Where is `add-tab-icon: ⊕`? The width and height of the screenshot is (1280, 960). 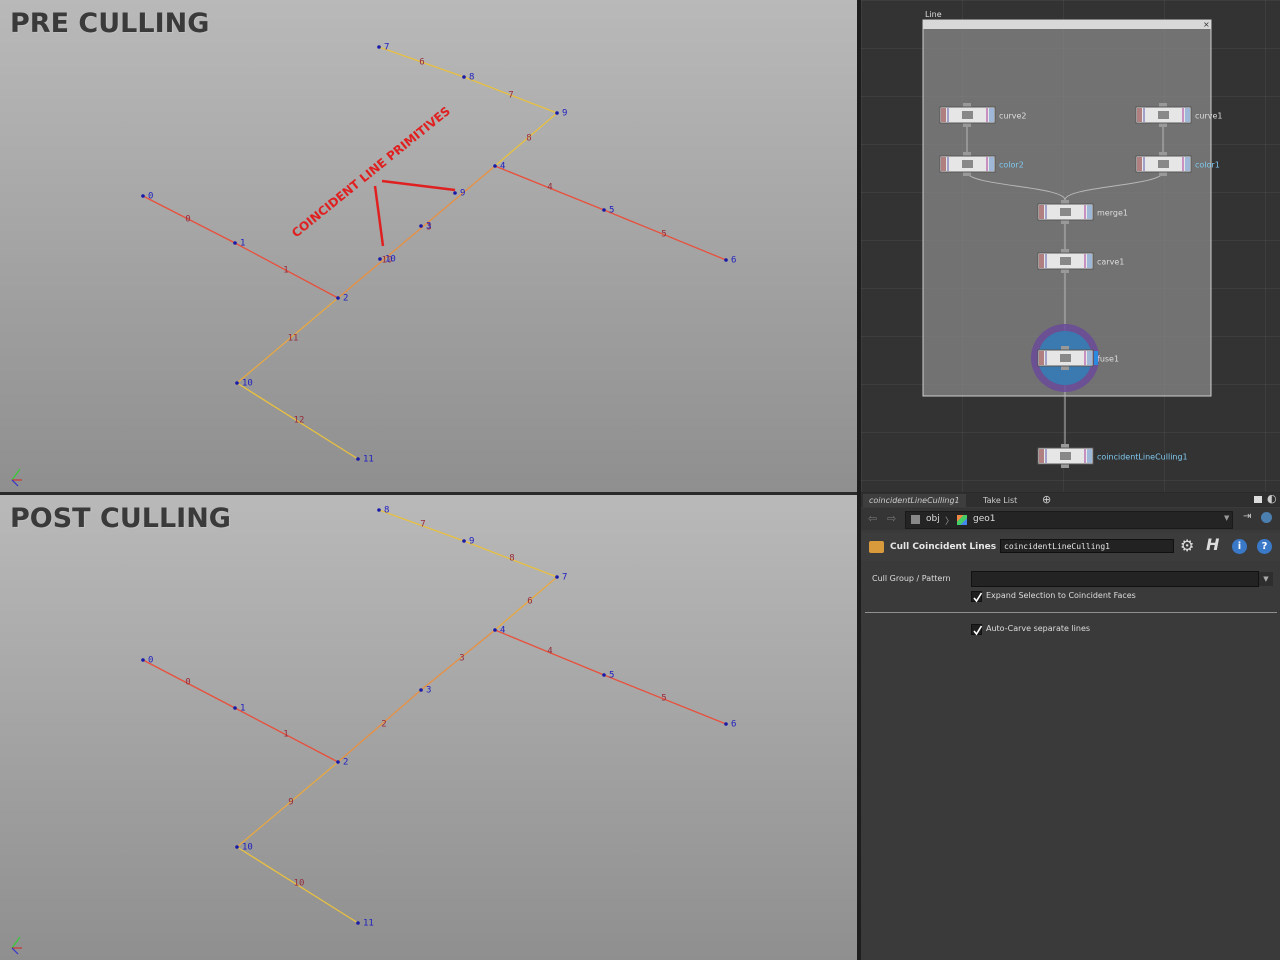 add-tab-icon: ⊕ is located at coordinates (1046, 500).